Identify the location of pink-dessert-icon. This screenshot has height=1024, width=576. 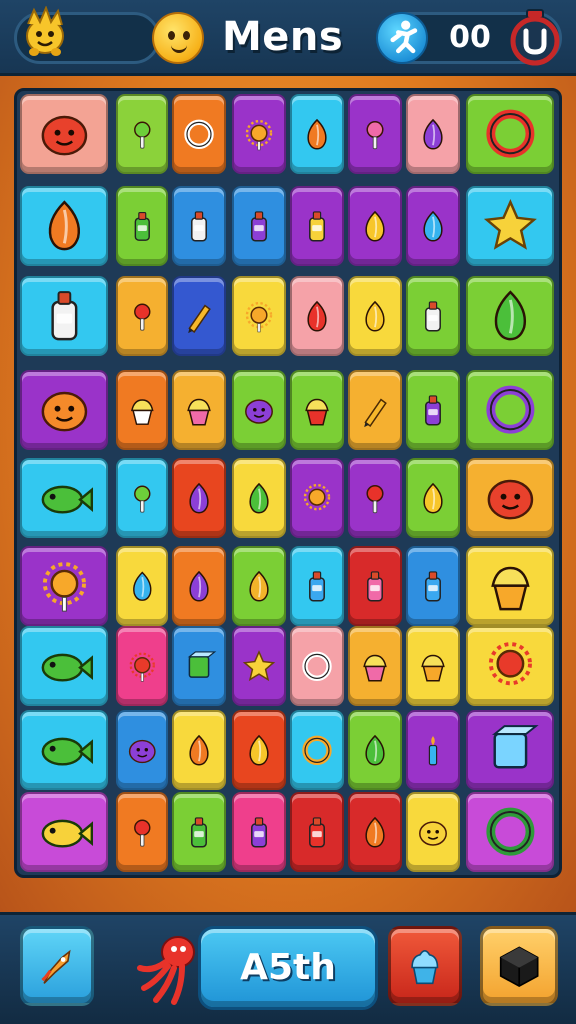
(375, 668).